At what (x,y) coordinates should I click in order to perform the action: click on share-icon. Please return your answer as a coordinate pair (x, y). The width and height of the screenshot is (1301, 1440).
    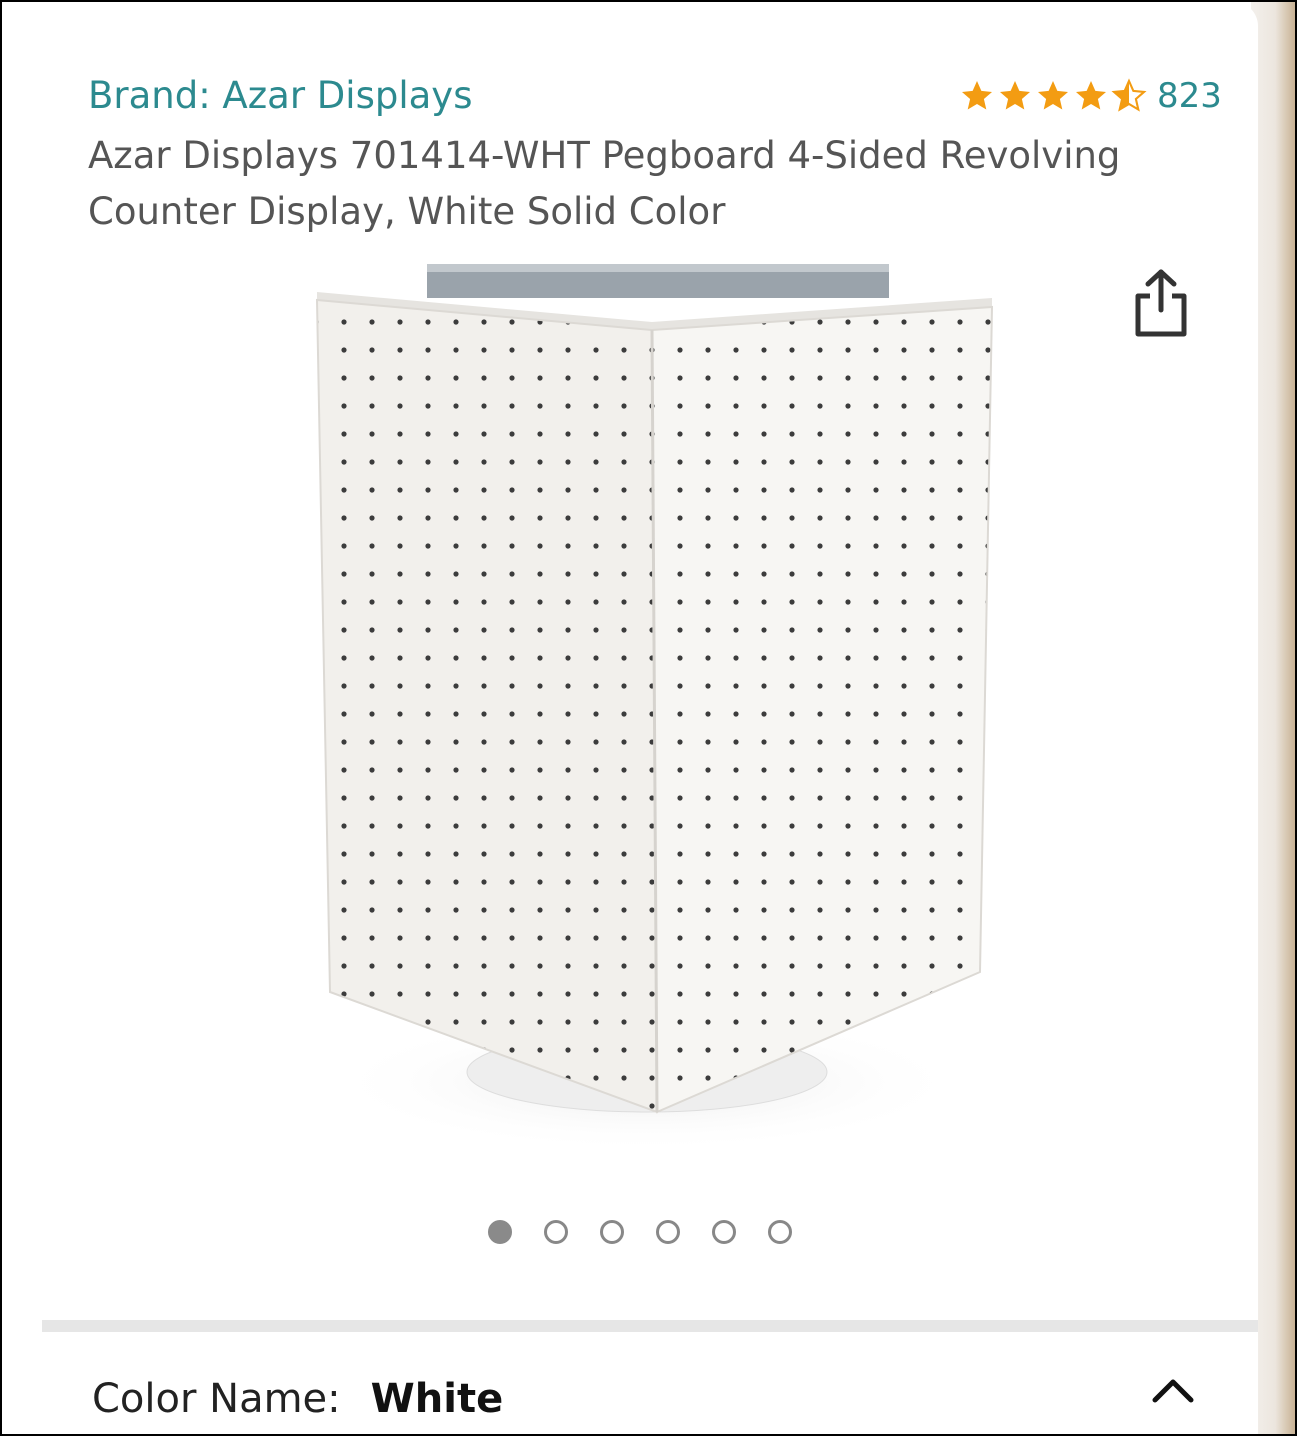
    Looking at the image, I should click on (1161, 303).